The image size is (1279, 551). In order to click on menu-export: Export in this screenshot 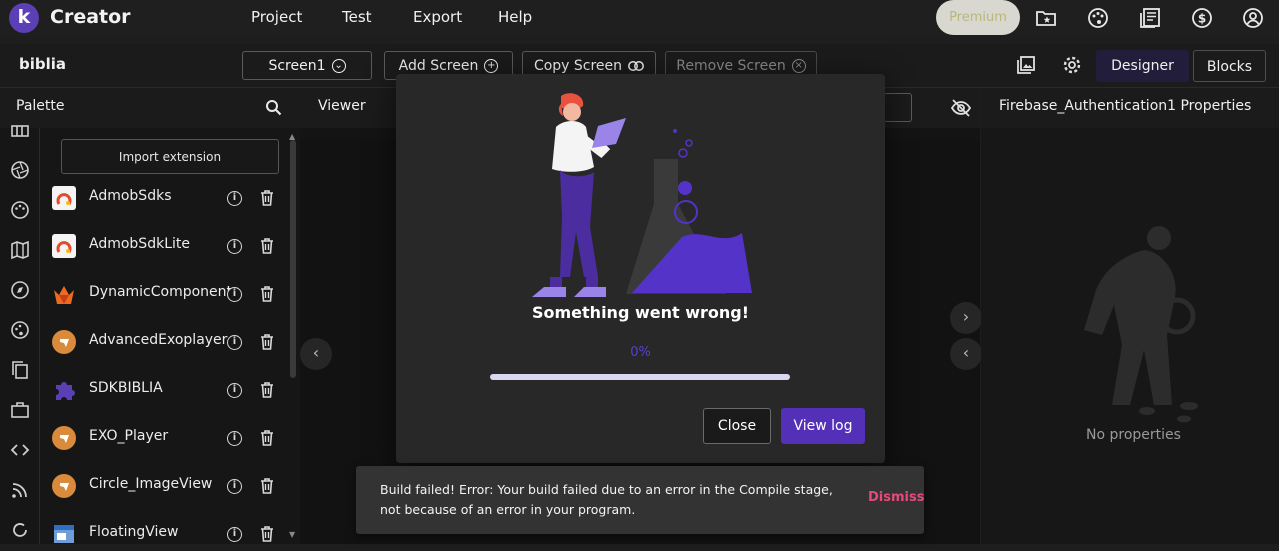, I will do `click(437, 17)`.